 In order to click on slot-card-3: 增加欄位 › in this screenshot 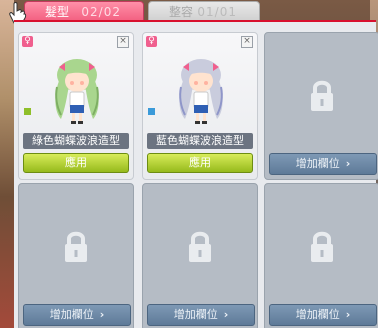, I will do `click(321, 106)`.